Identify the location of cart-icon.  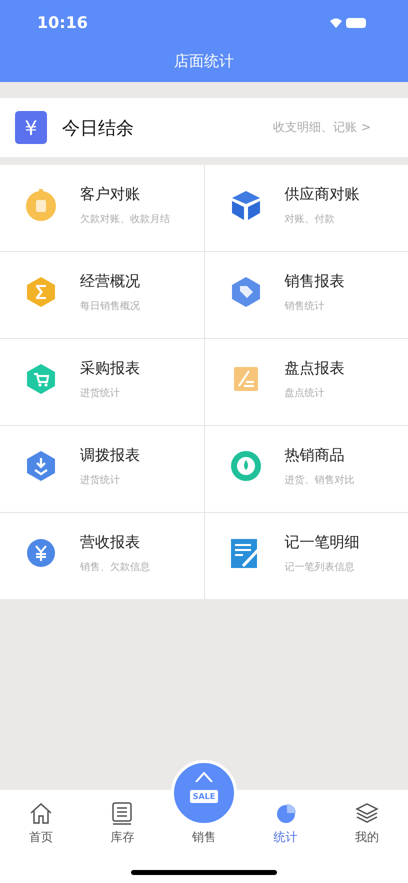
(41, 379).